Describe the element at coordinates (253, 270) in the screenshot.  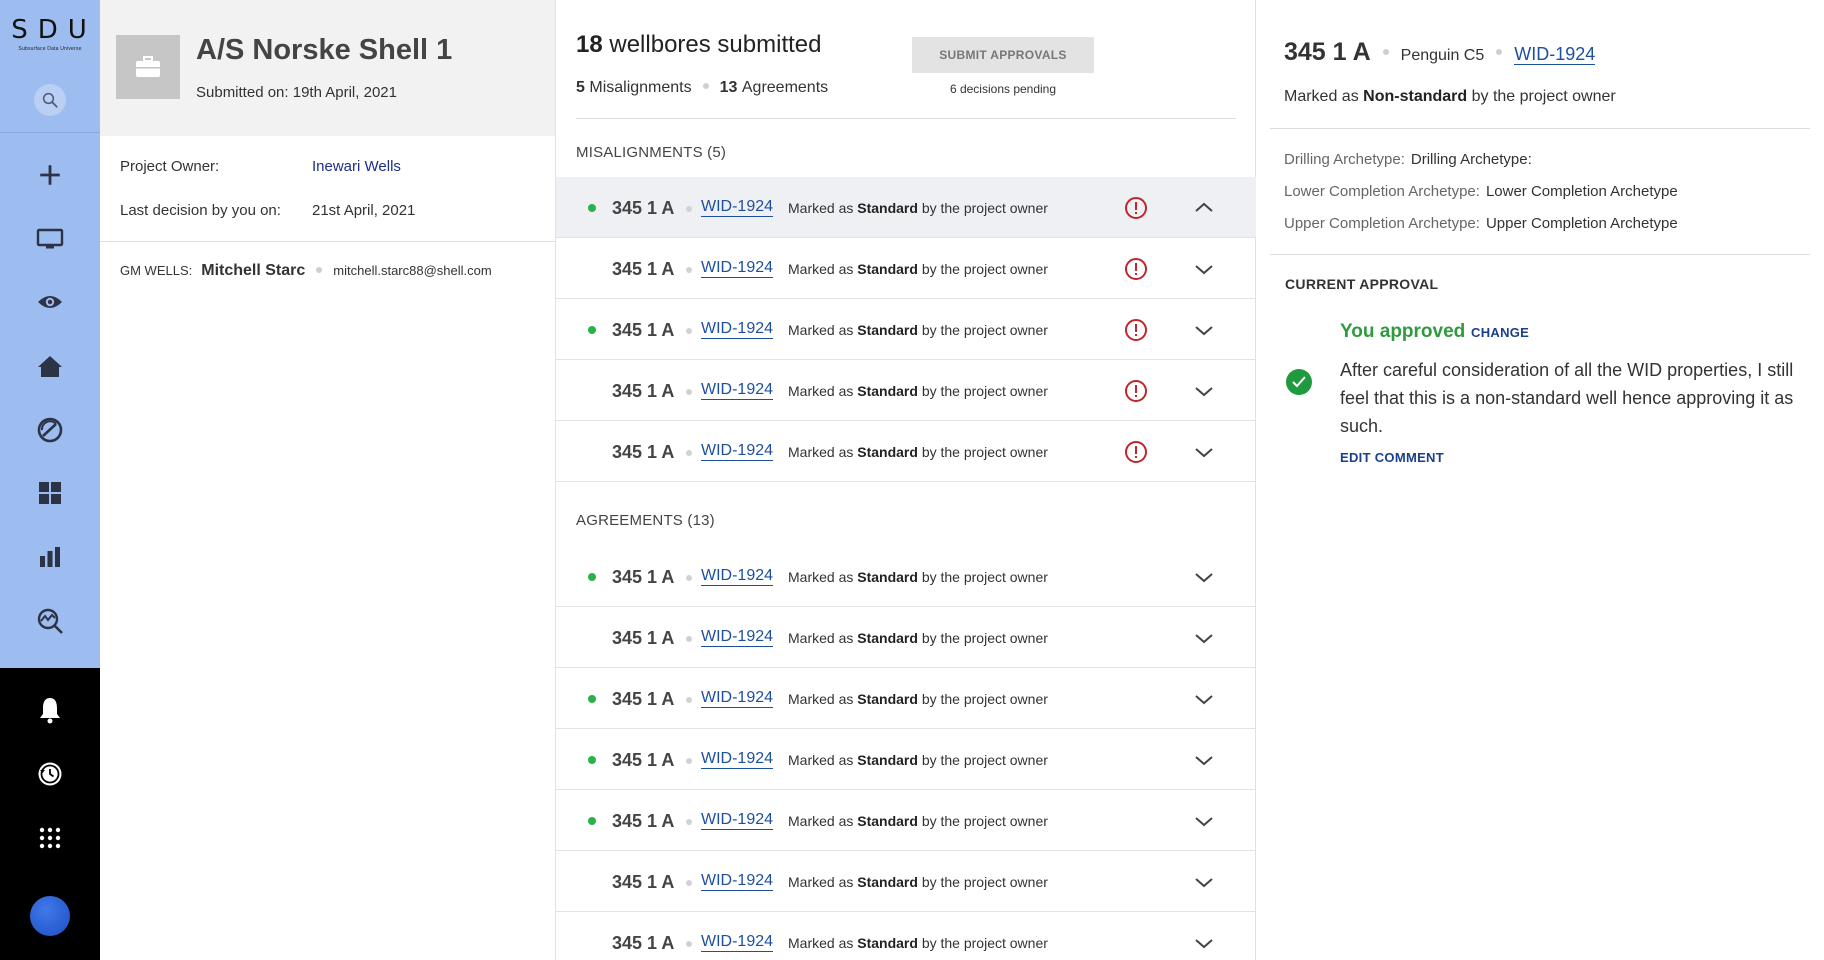
I see `gm-name: Mitchell Starc` at that location.